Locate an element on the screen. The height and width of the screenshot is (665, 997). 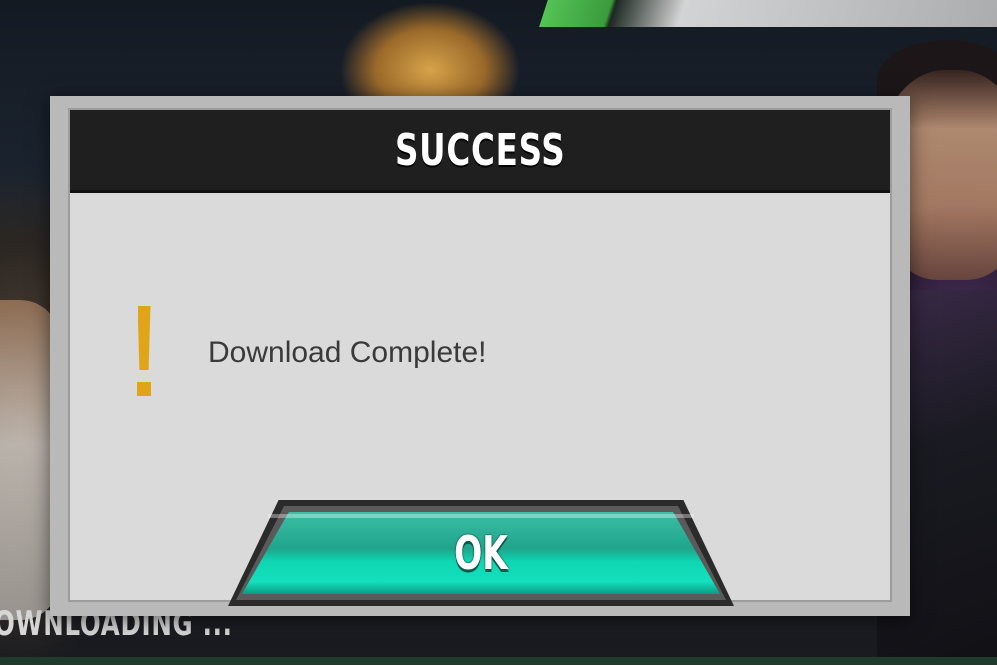
ok-button: OK is located at coordinates (481, 553).